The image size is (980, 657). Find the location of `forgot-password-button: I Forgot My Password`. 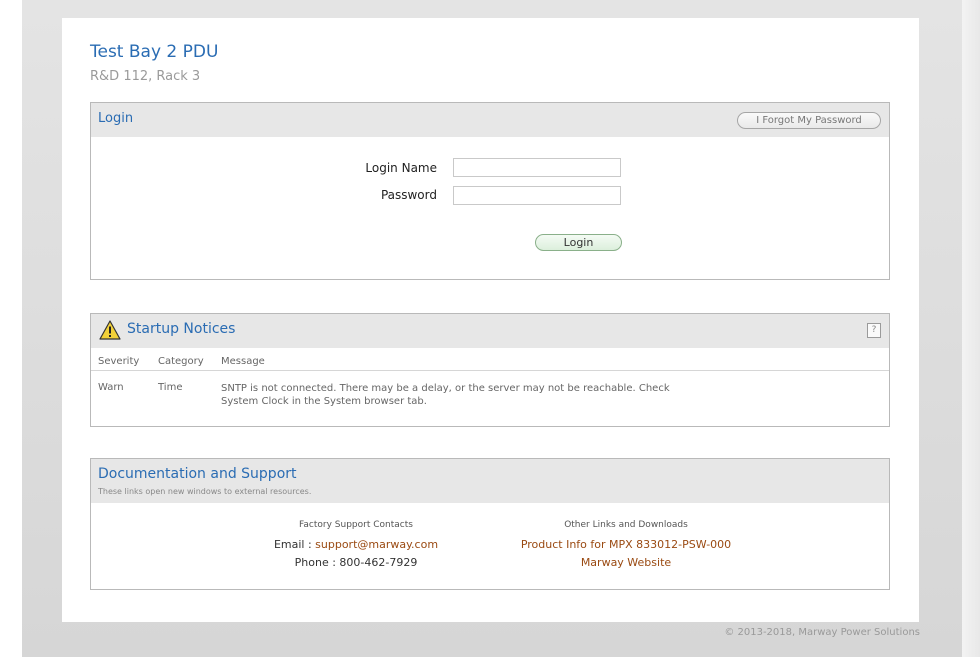

forgot-password-button: I Forgot My Password is located at coordinates (809, 120).